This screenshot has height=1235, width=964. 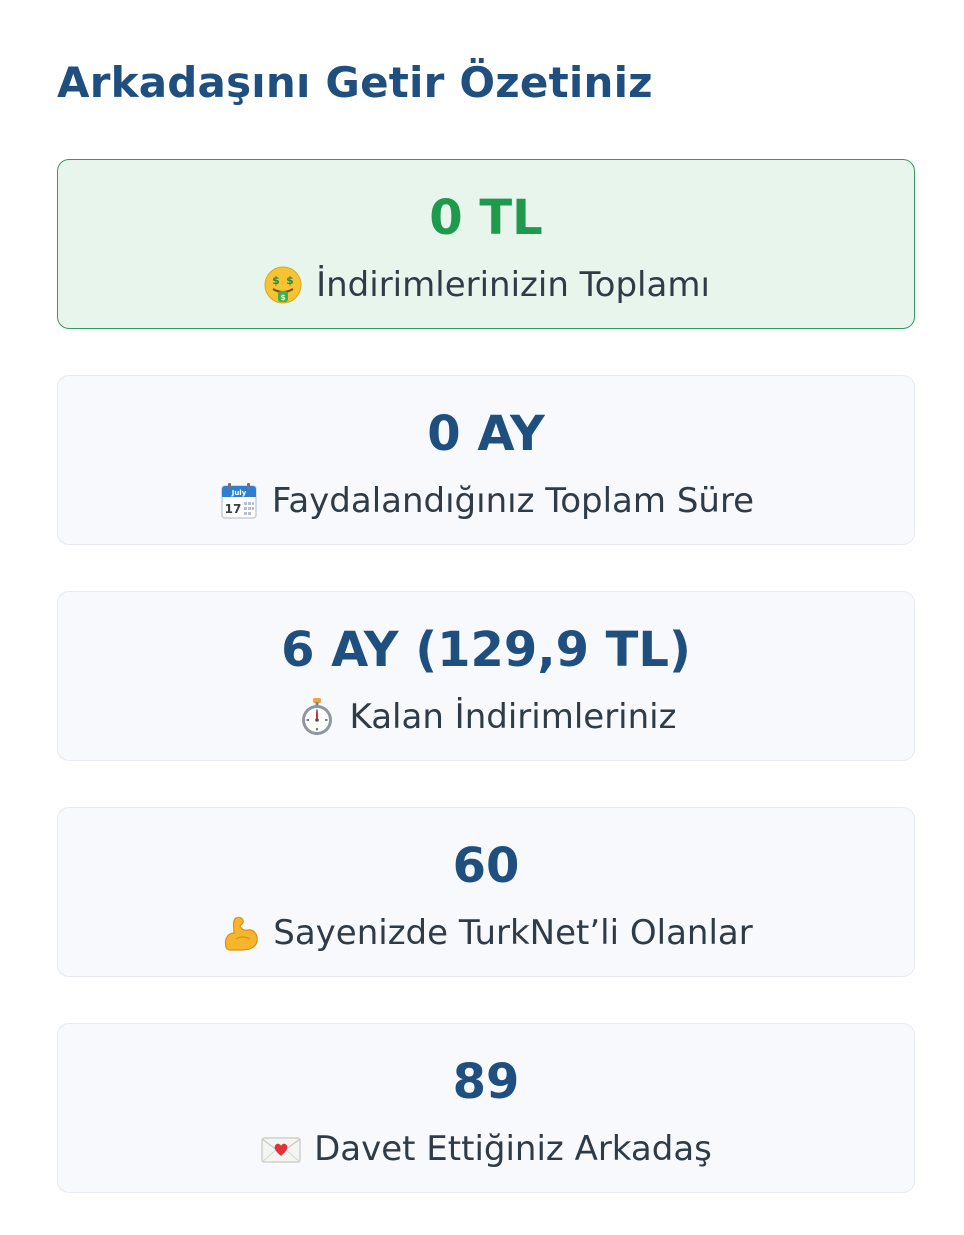 What do you see at coordinates (486, 650) in the screenshot?
I see `remaining-discounts-value: 6 AY (129,9 TL)` at bounding box center [486, 650].